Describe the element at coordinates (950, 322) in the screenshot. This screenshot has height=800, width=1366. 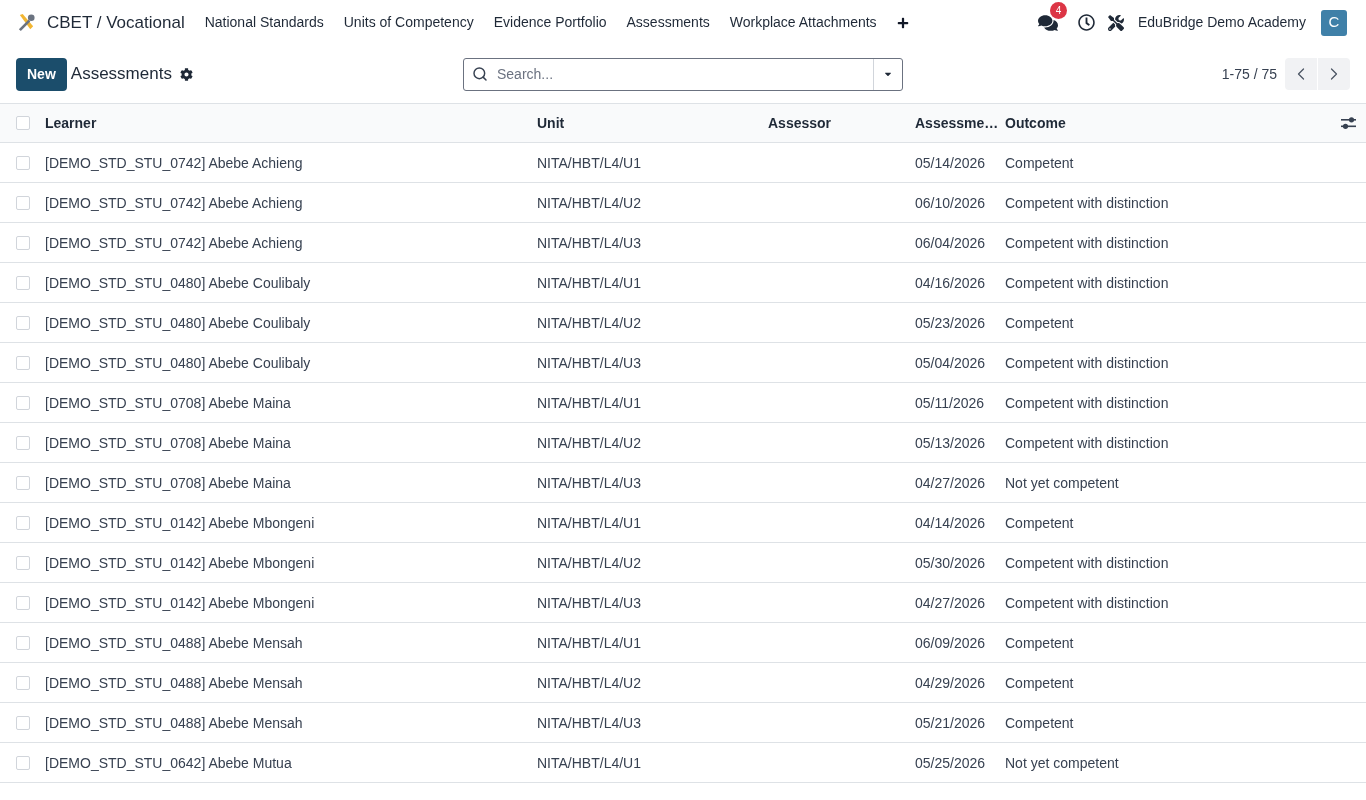
I see `table-cell: 05/23/2026` at that location.